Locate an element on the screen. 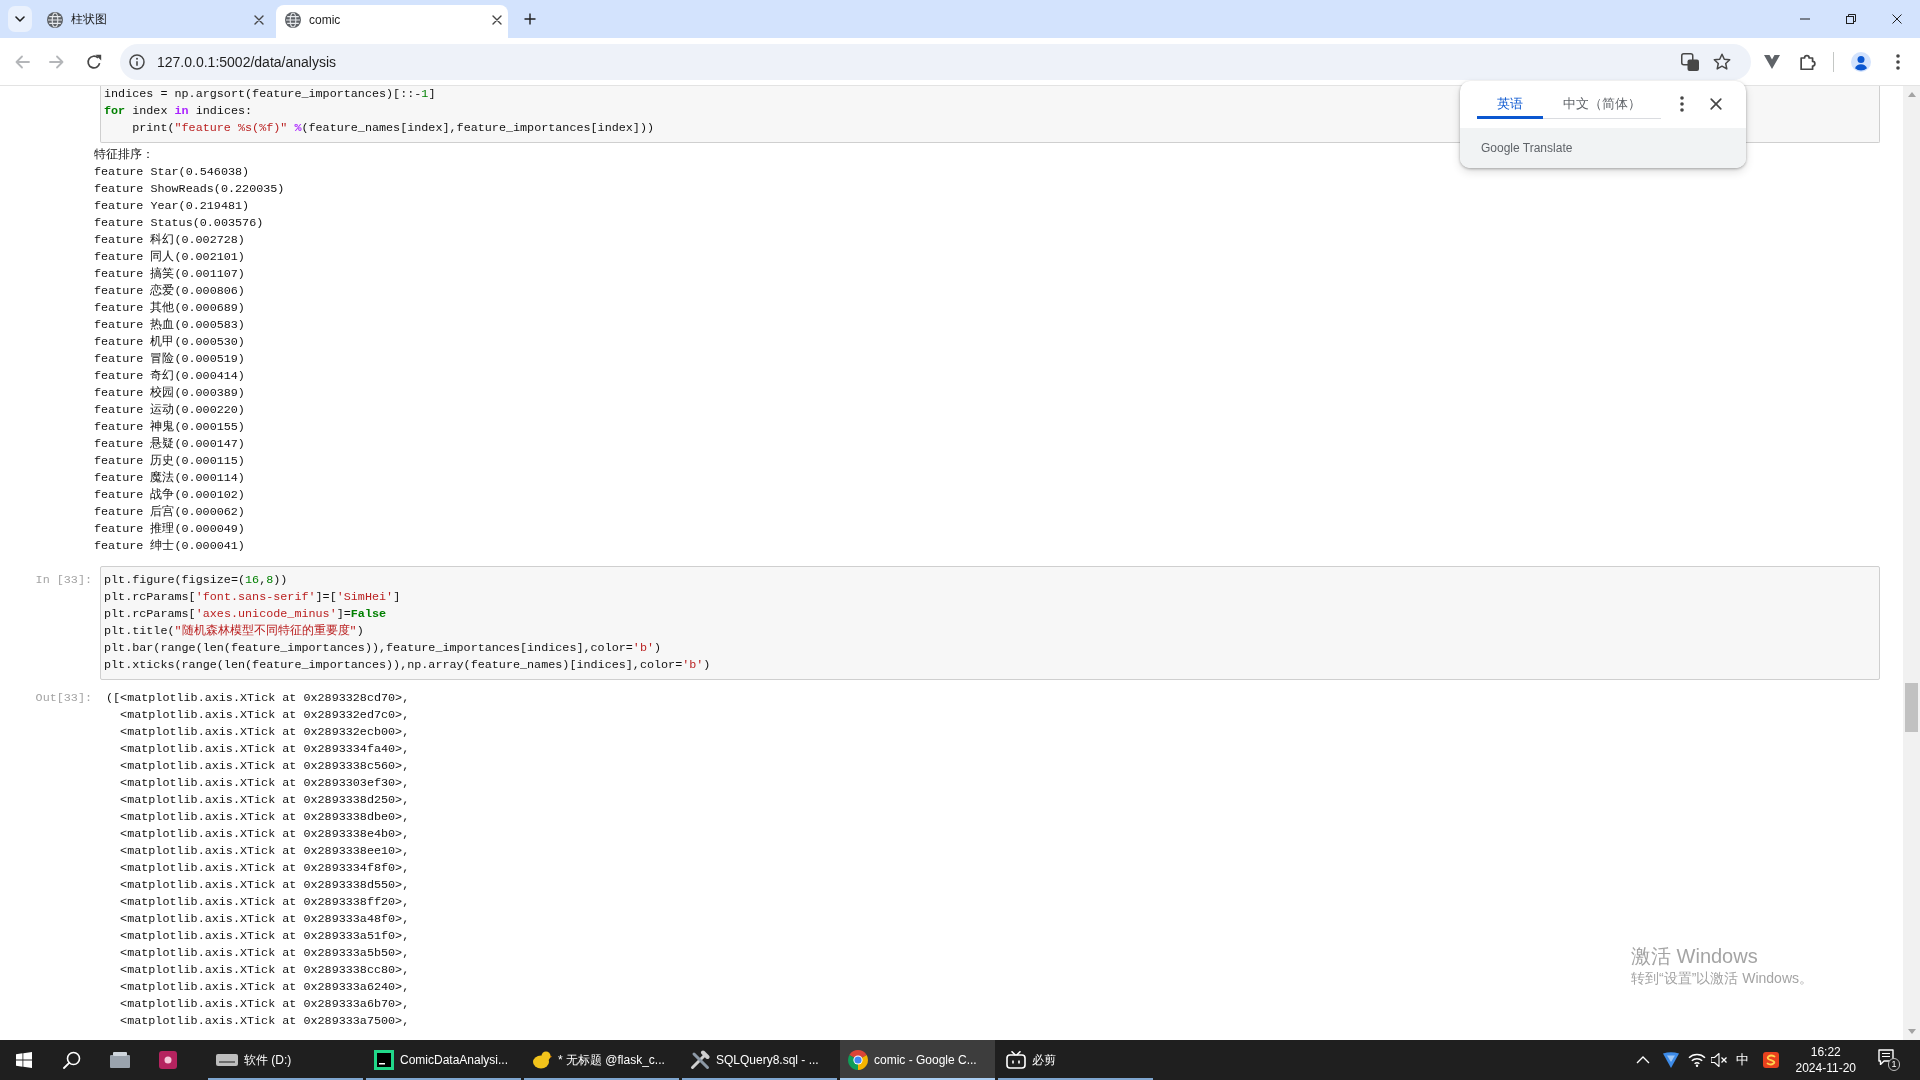  window-stack-icon is located at coordinates (120, 1060).